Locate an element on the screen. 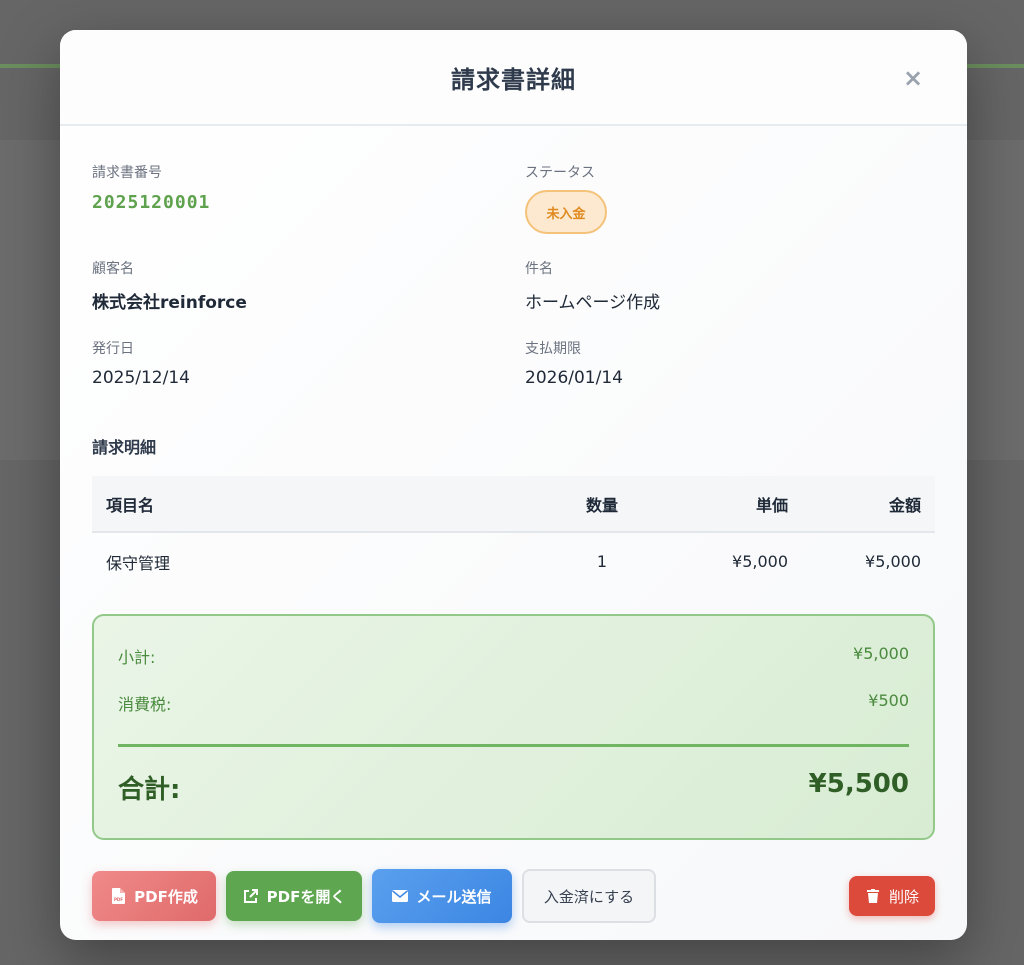 This screenshot has width=1024, height=965. send-mail-button: メール送信 is located at coordinates (442, 896).